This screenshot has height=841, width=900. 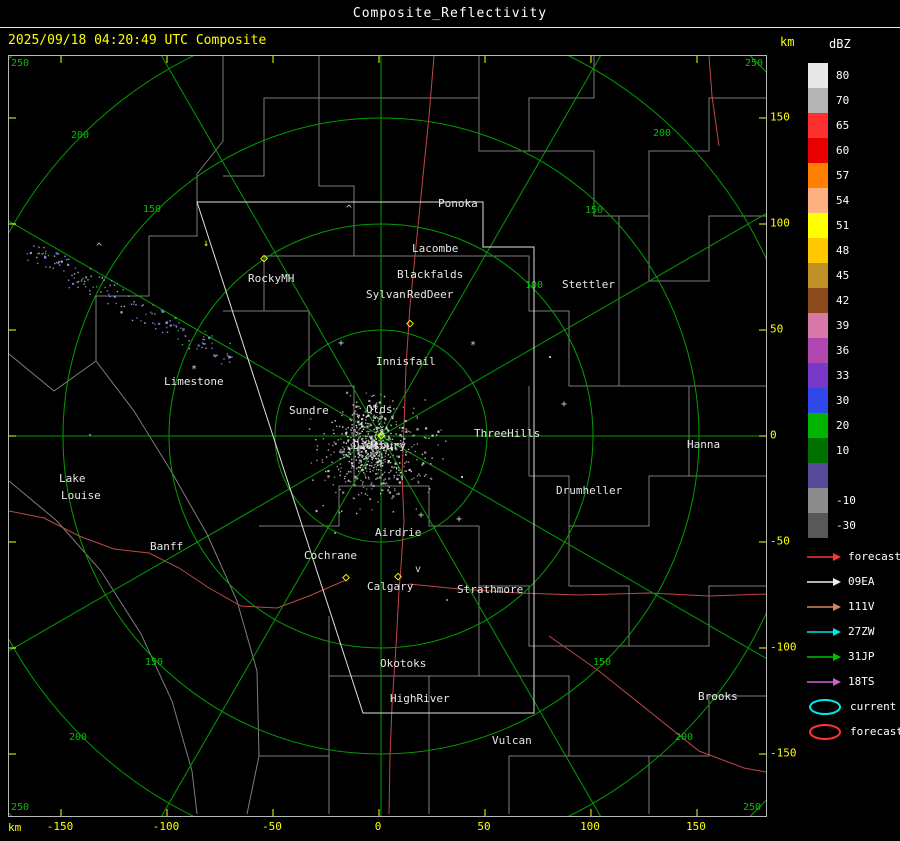 What do you see at coordinates (458, 203) in the screenshot?
I see `city-label-ponoka: Ponoka` at bounding box center [458, 203].